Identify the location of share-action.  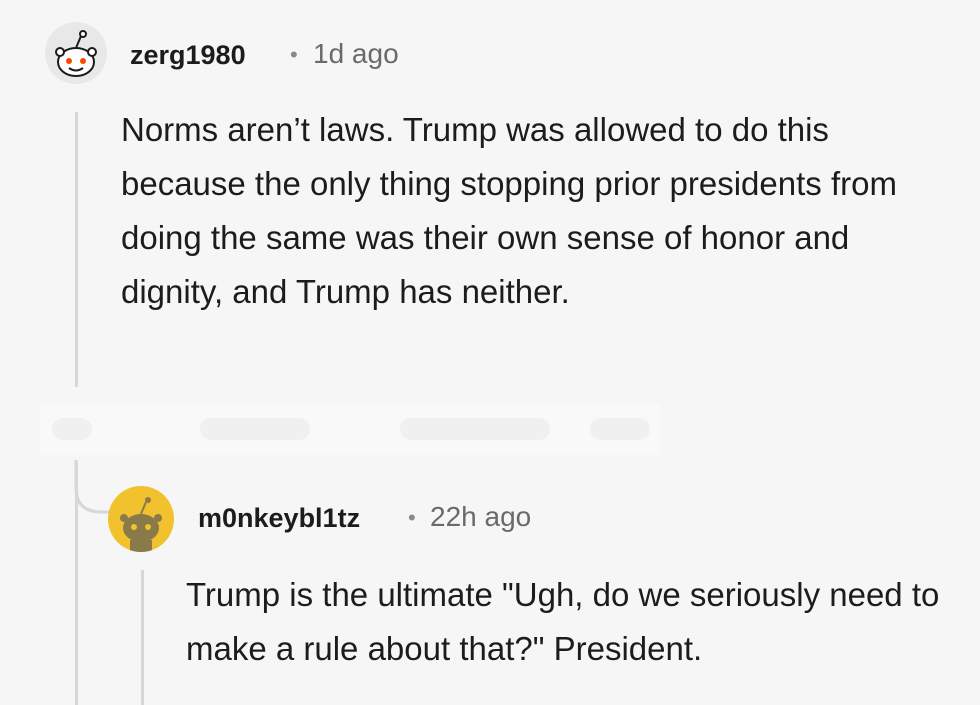
(475, 429).